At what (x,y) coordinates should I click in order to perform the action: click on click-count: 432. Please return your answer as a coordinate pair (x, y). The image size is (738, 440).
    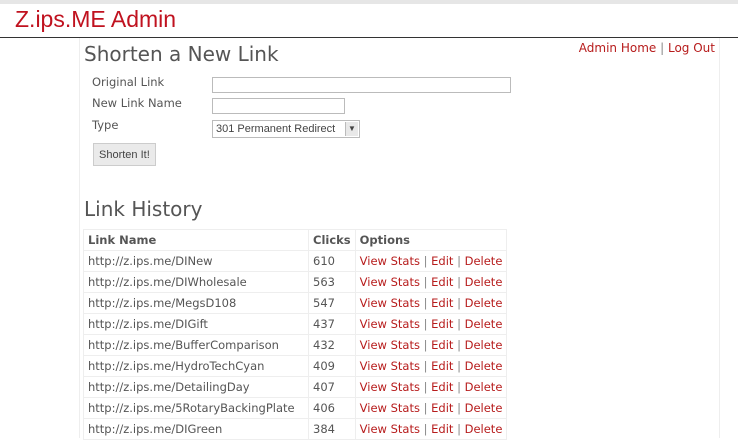
    Looking at the image, I should click on (332, 345).